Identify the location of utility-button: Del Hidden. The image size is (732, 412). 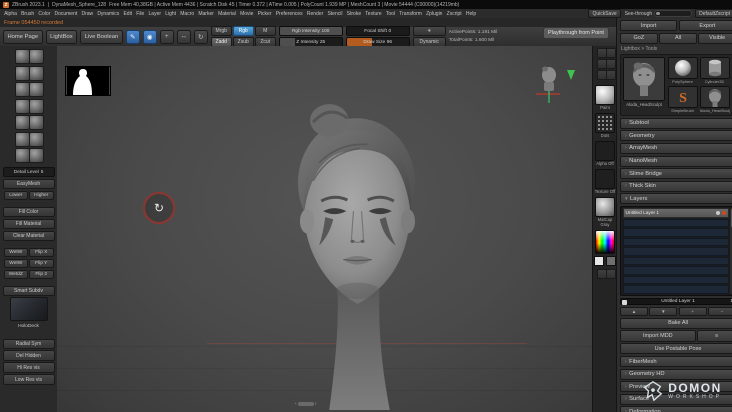
(28, 355).